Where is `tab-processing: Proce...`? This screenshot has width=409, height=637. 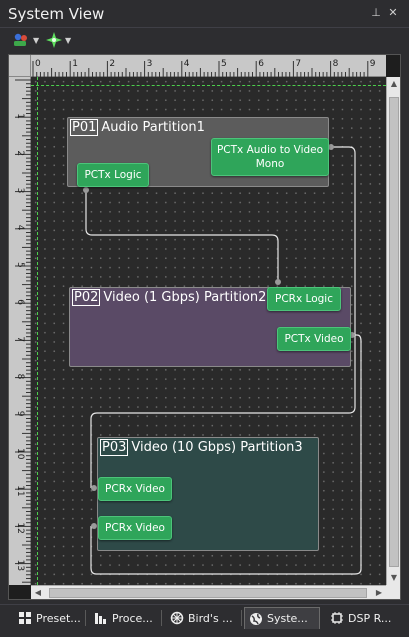 tab-processing: Proce... is located at coordinates (126, 618).